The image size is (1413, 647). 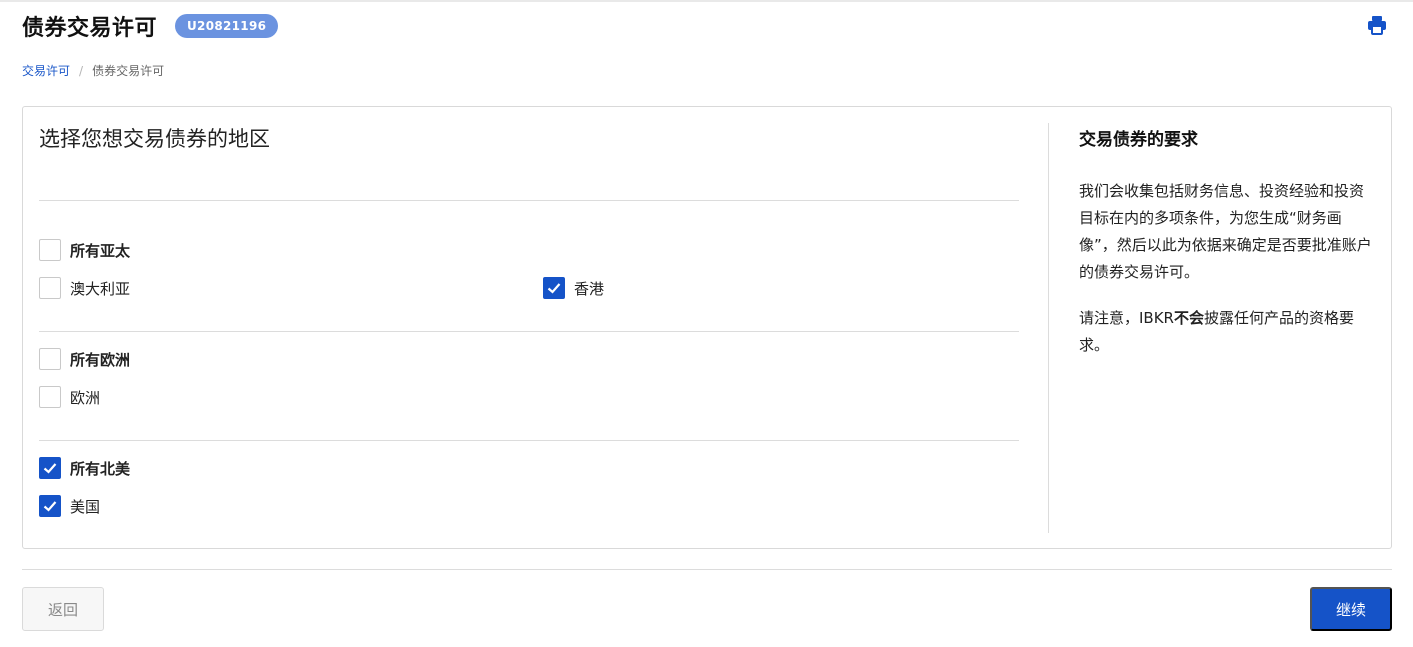 I want to click on print-button, so click(x=1377, y=25).